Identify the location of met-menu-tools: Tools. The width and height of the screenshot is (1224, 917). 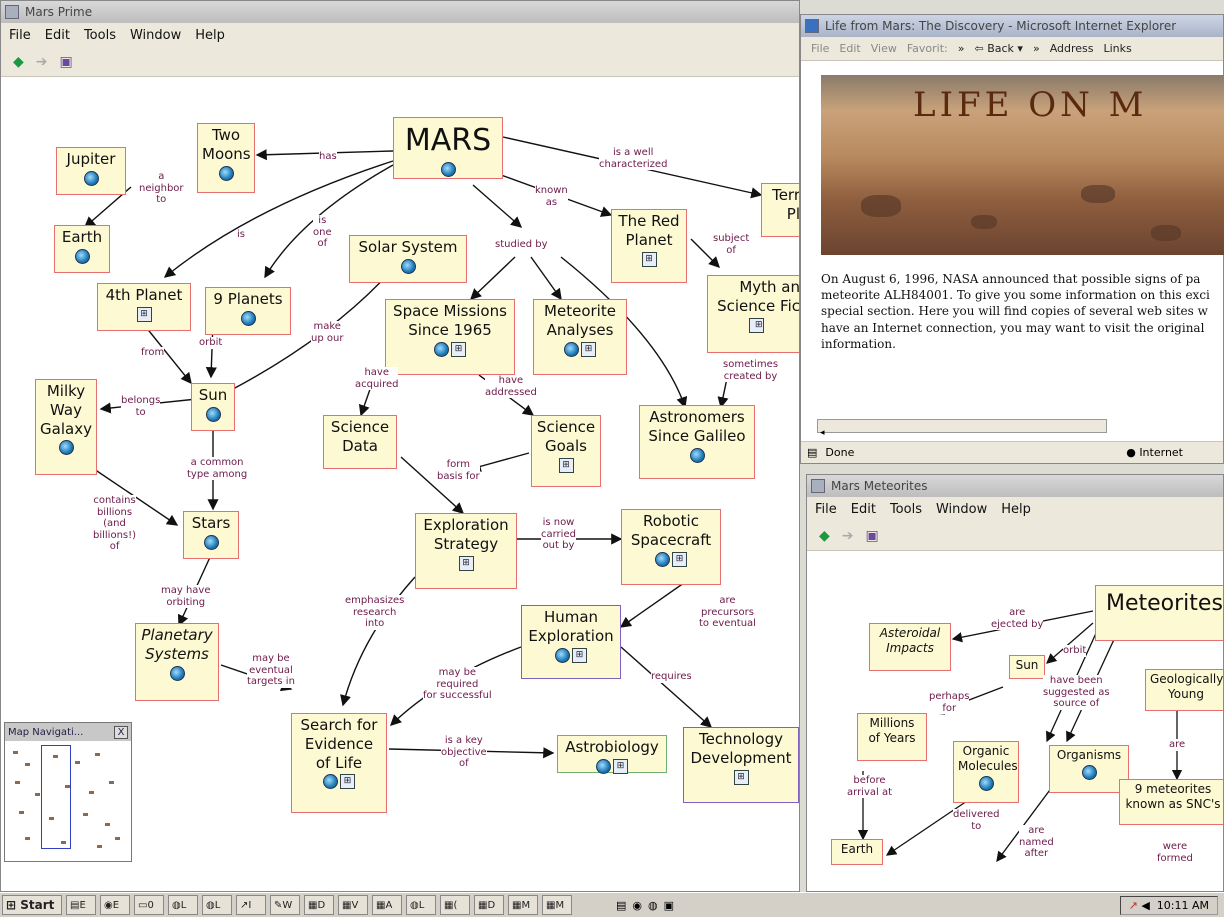
(906, 509).